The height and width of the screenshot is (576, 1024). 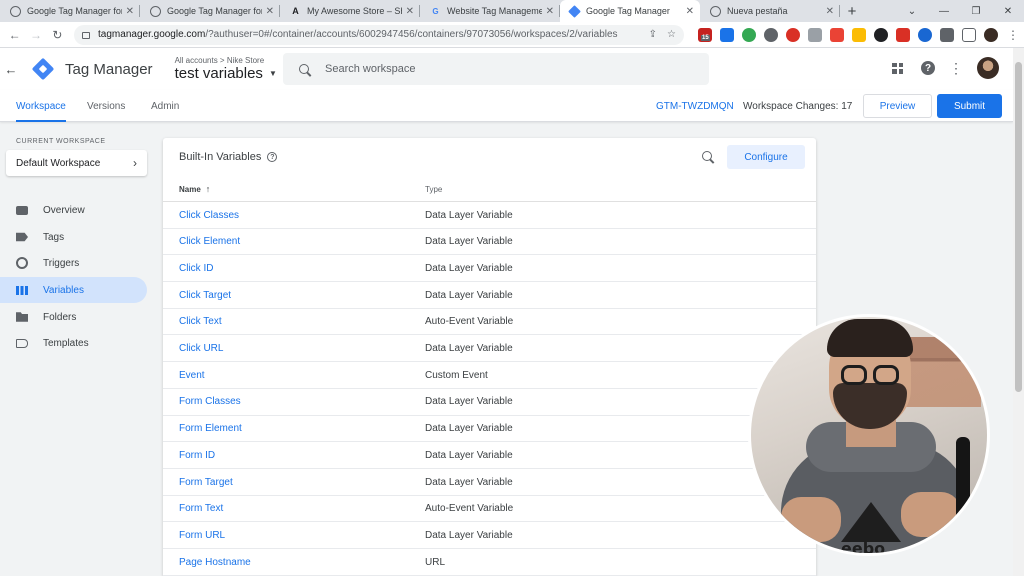 I want to click on table-row: Click Text Auto-Event Variable, so click(x=489, y=322).